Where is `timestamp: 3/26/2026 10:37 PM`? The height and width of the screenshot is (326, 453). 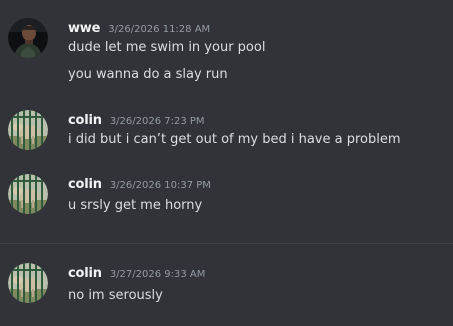
timestamp: 3/26/2026 10:37 PM is located at coordinates (160, 185).